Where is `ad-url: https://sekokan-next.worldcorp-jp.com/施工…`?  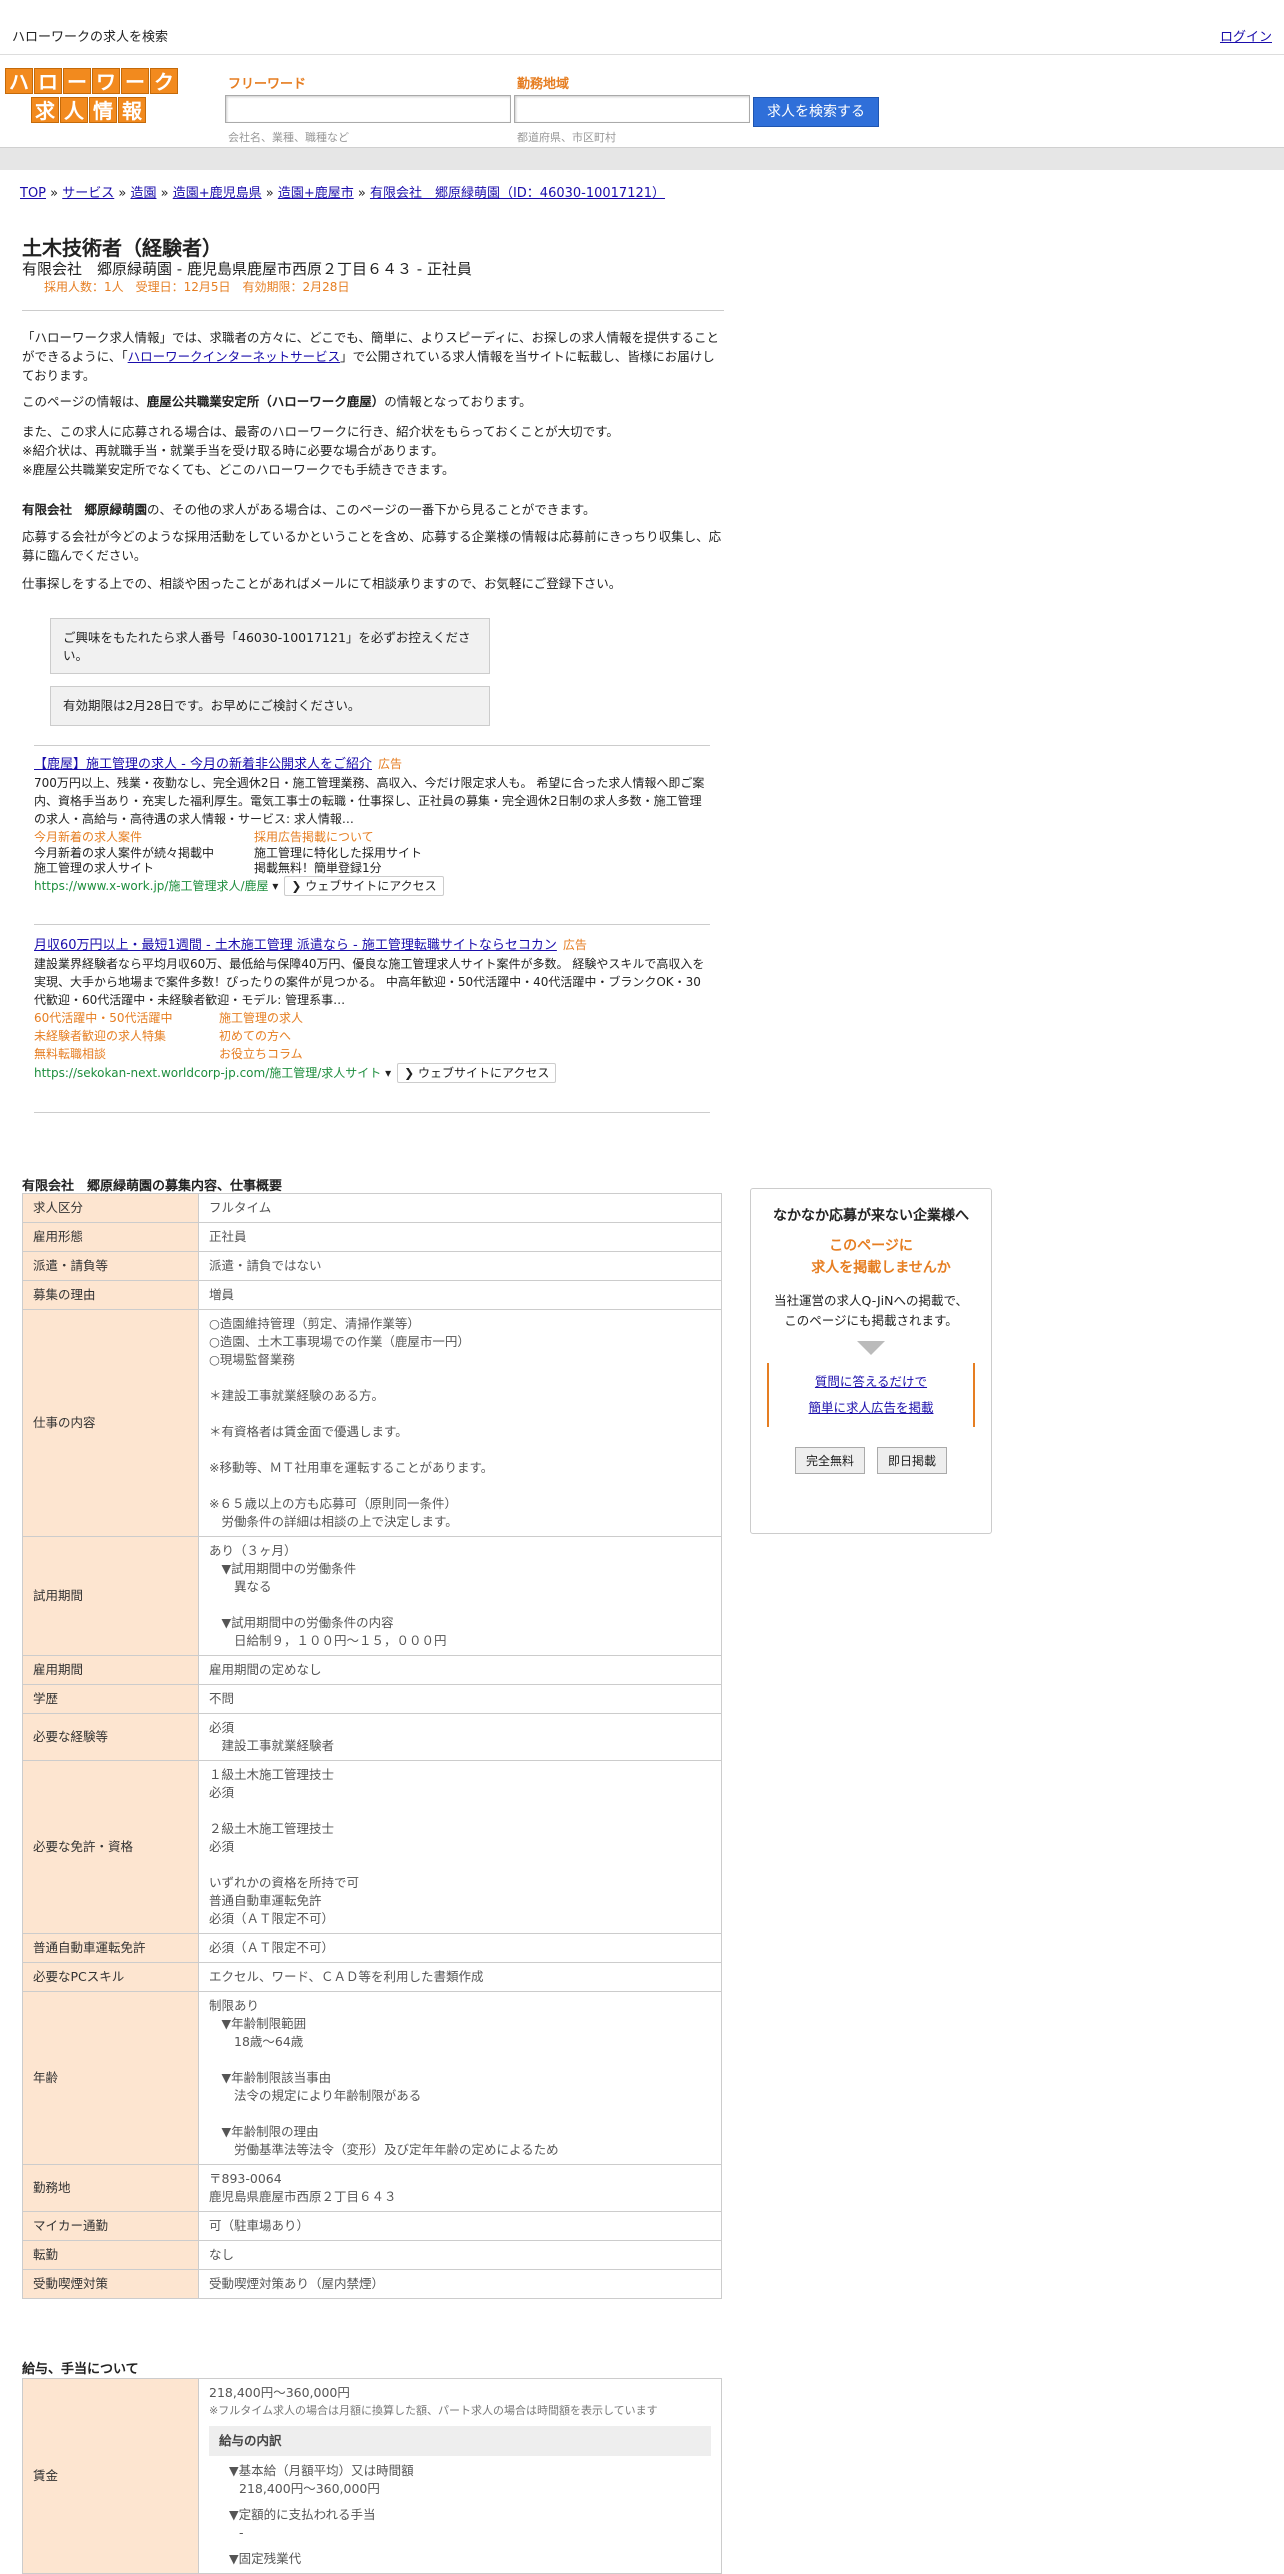 ad-url: https://sekokan-next.worldcorp-jp.com/施工… is located at coordinates (207, 1073).